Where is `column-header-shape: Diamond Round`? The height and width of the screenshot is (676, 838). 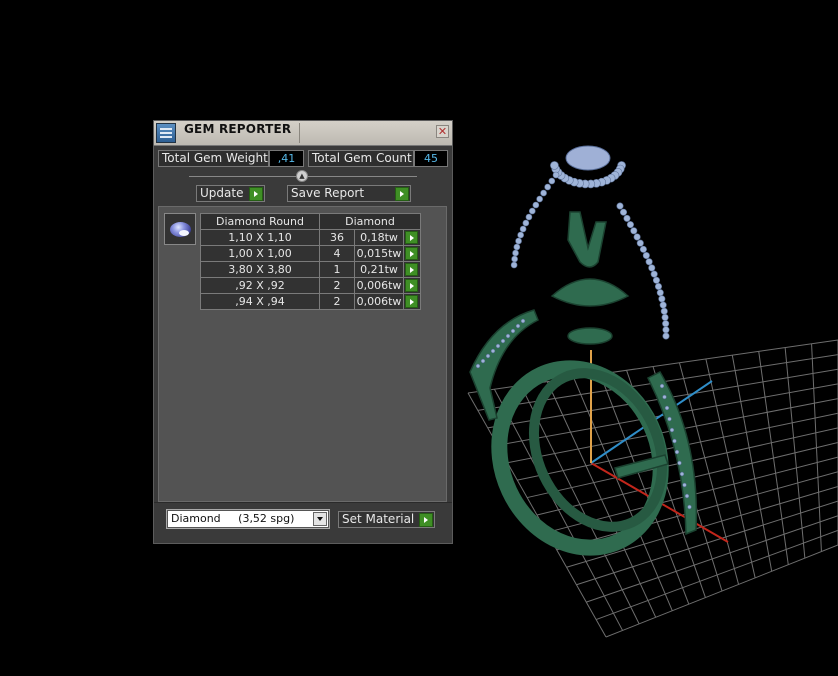
column-header-shape: Diamond Round is located at coordinates (260, 221).